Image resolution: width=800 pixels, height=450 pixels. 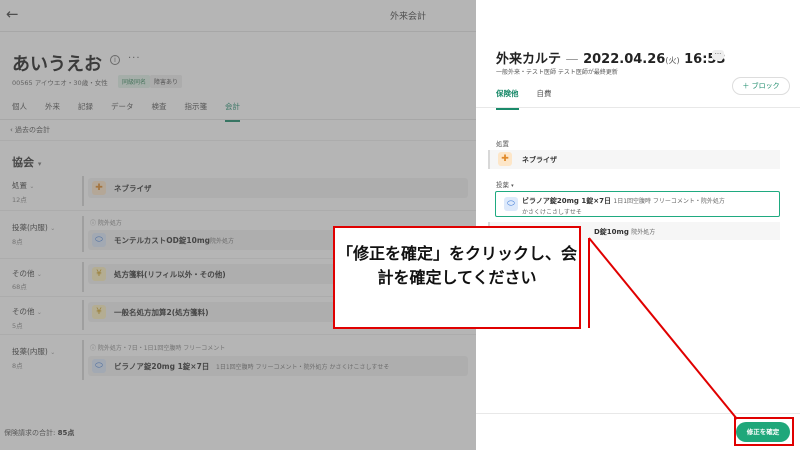 What do you see at coordinates (505, 159) in the screenshot?
I see `bandage-icon: ✚` at bounding box center [505, 159].